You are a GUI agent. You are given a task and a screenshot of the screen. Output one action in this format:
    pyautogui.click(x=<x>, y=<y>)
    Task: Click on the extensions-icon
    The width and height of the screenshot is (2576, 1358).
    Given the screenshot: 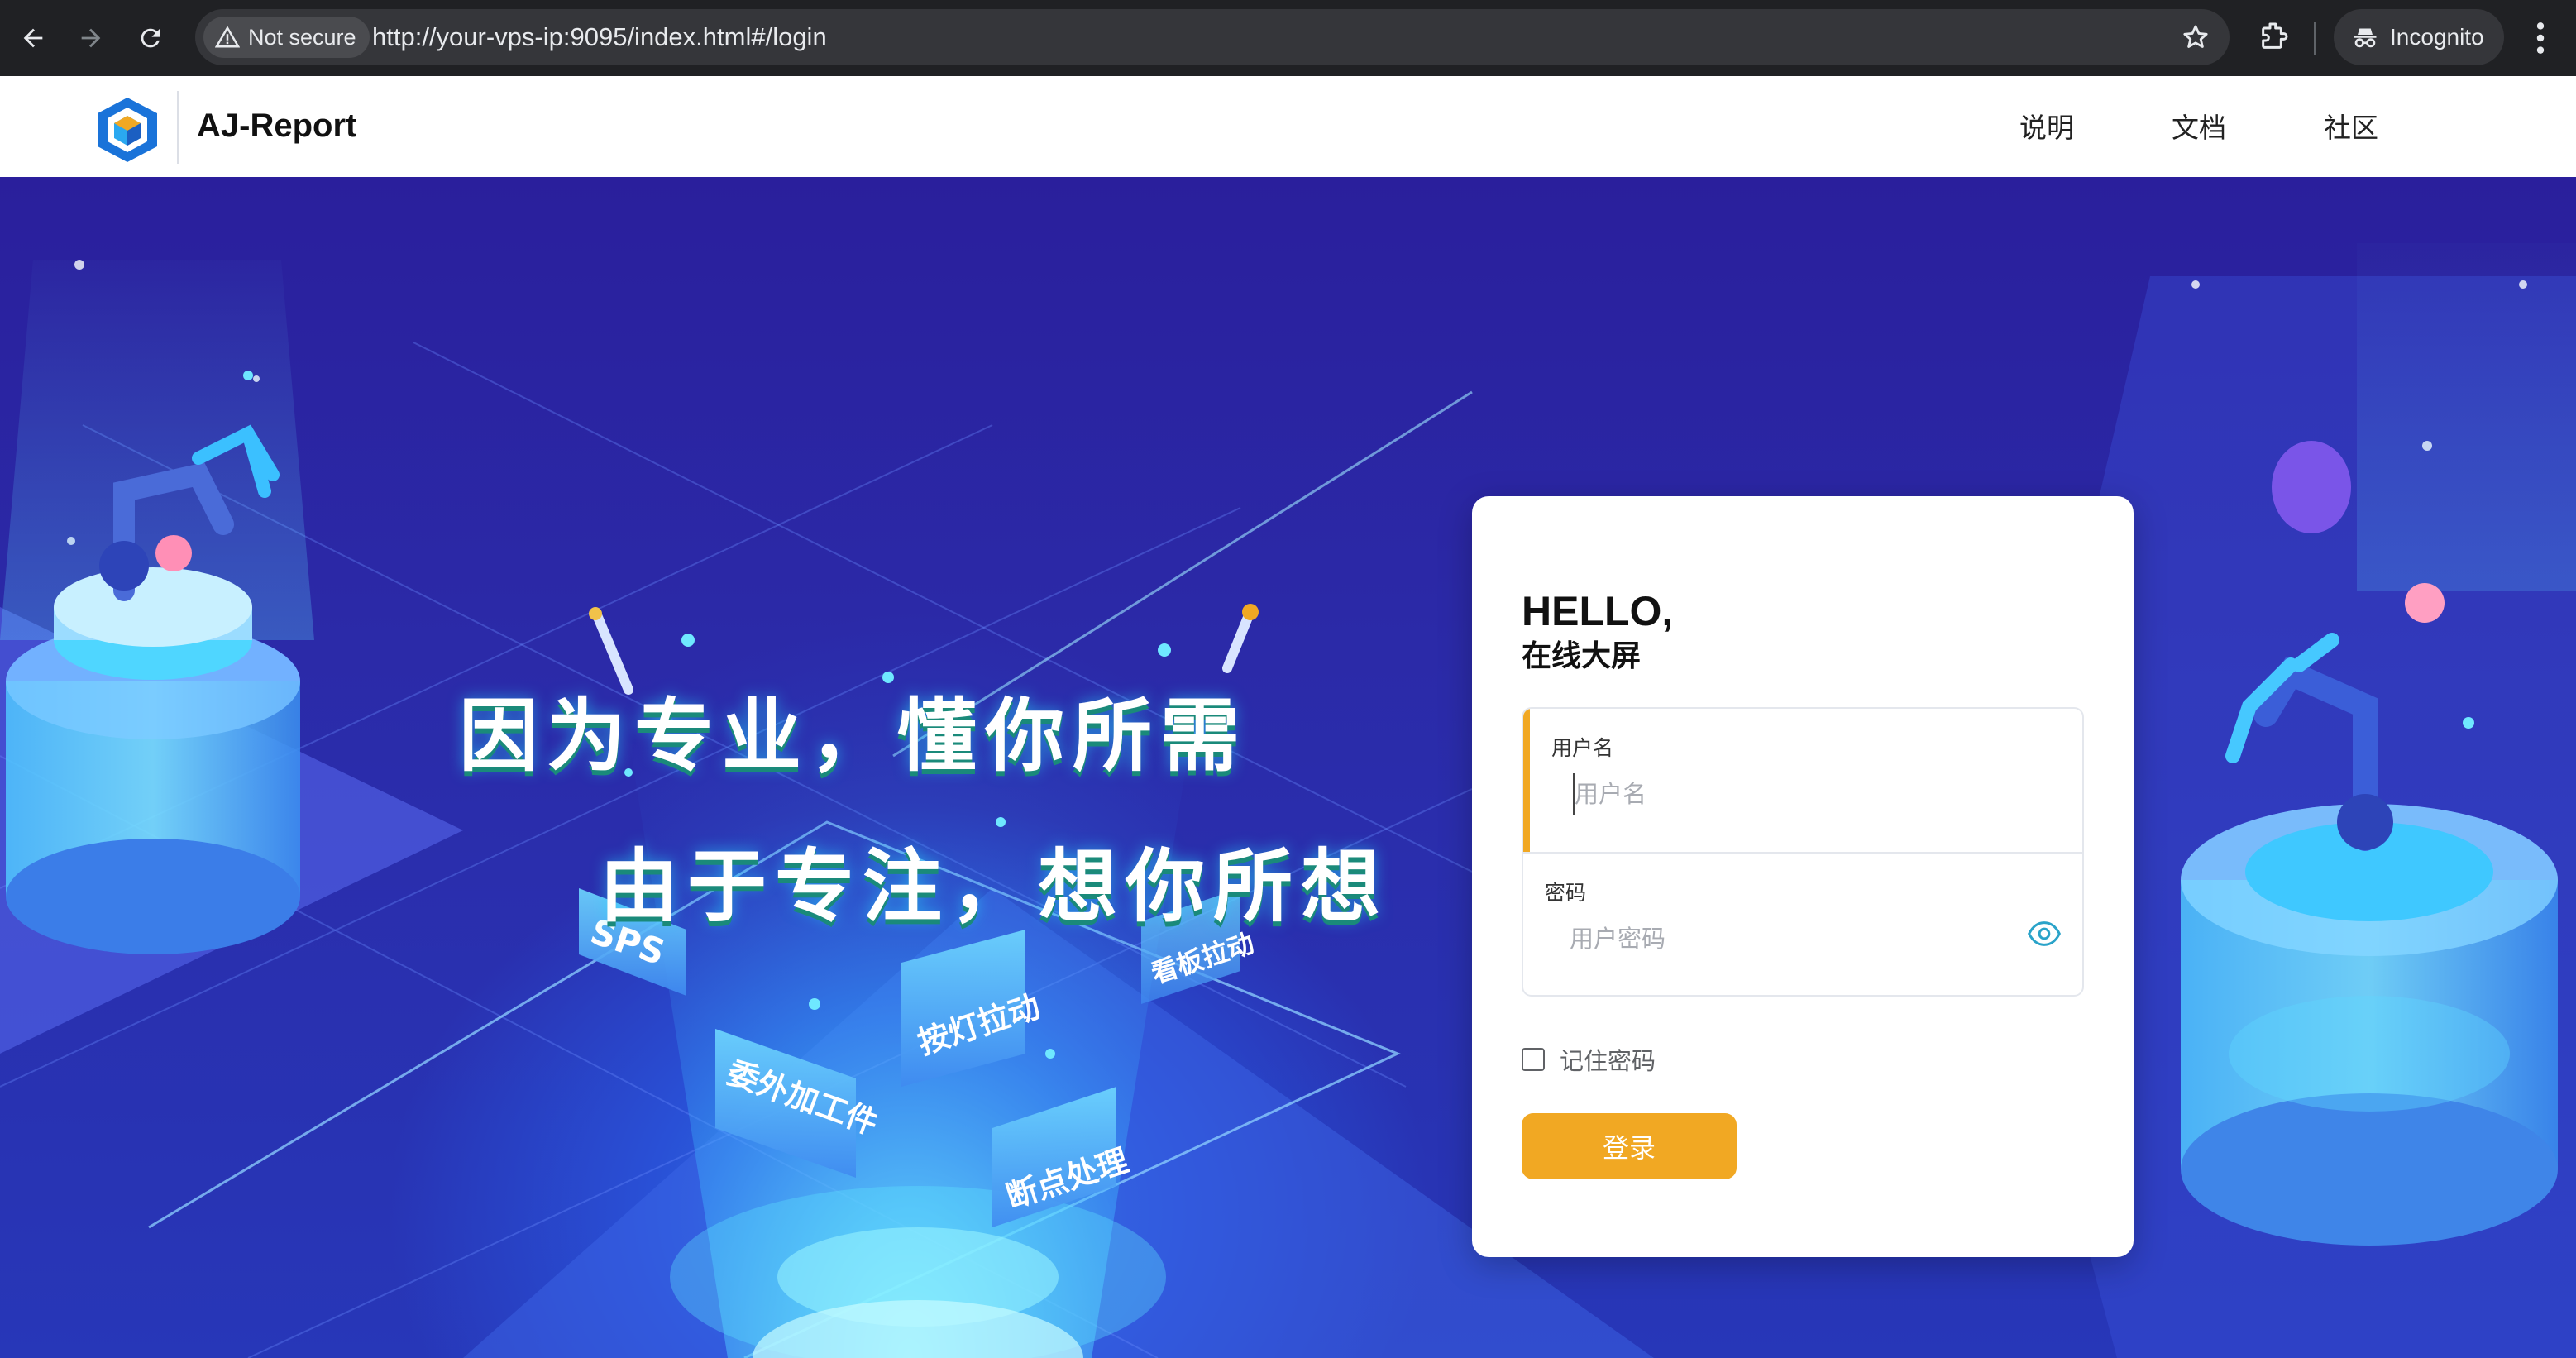 What is the action you would take?
    pyautogui.click(x=2274, y=36)
    